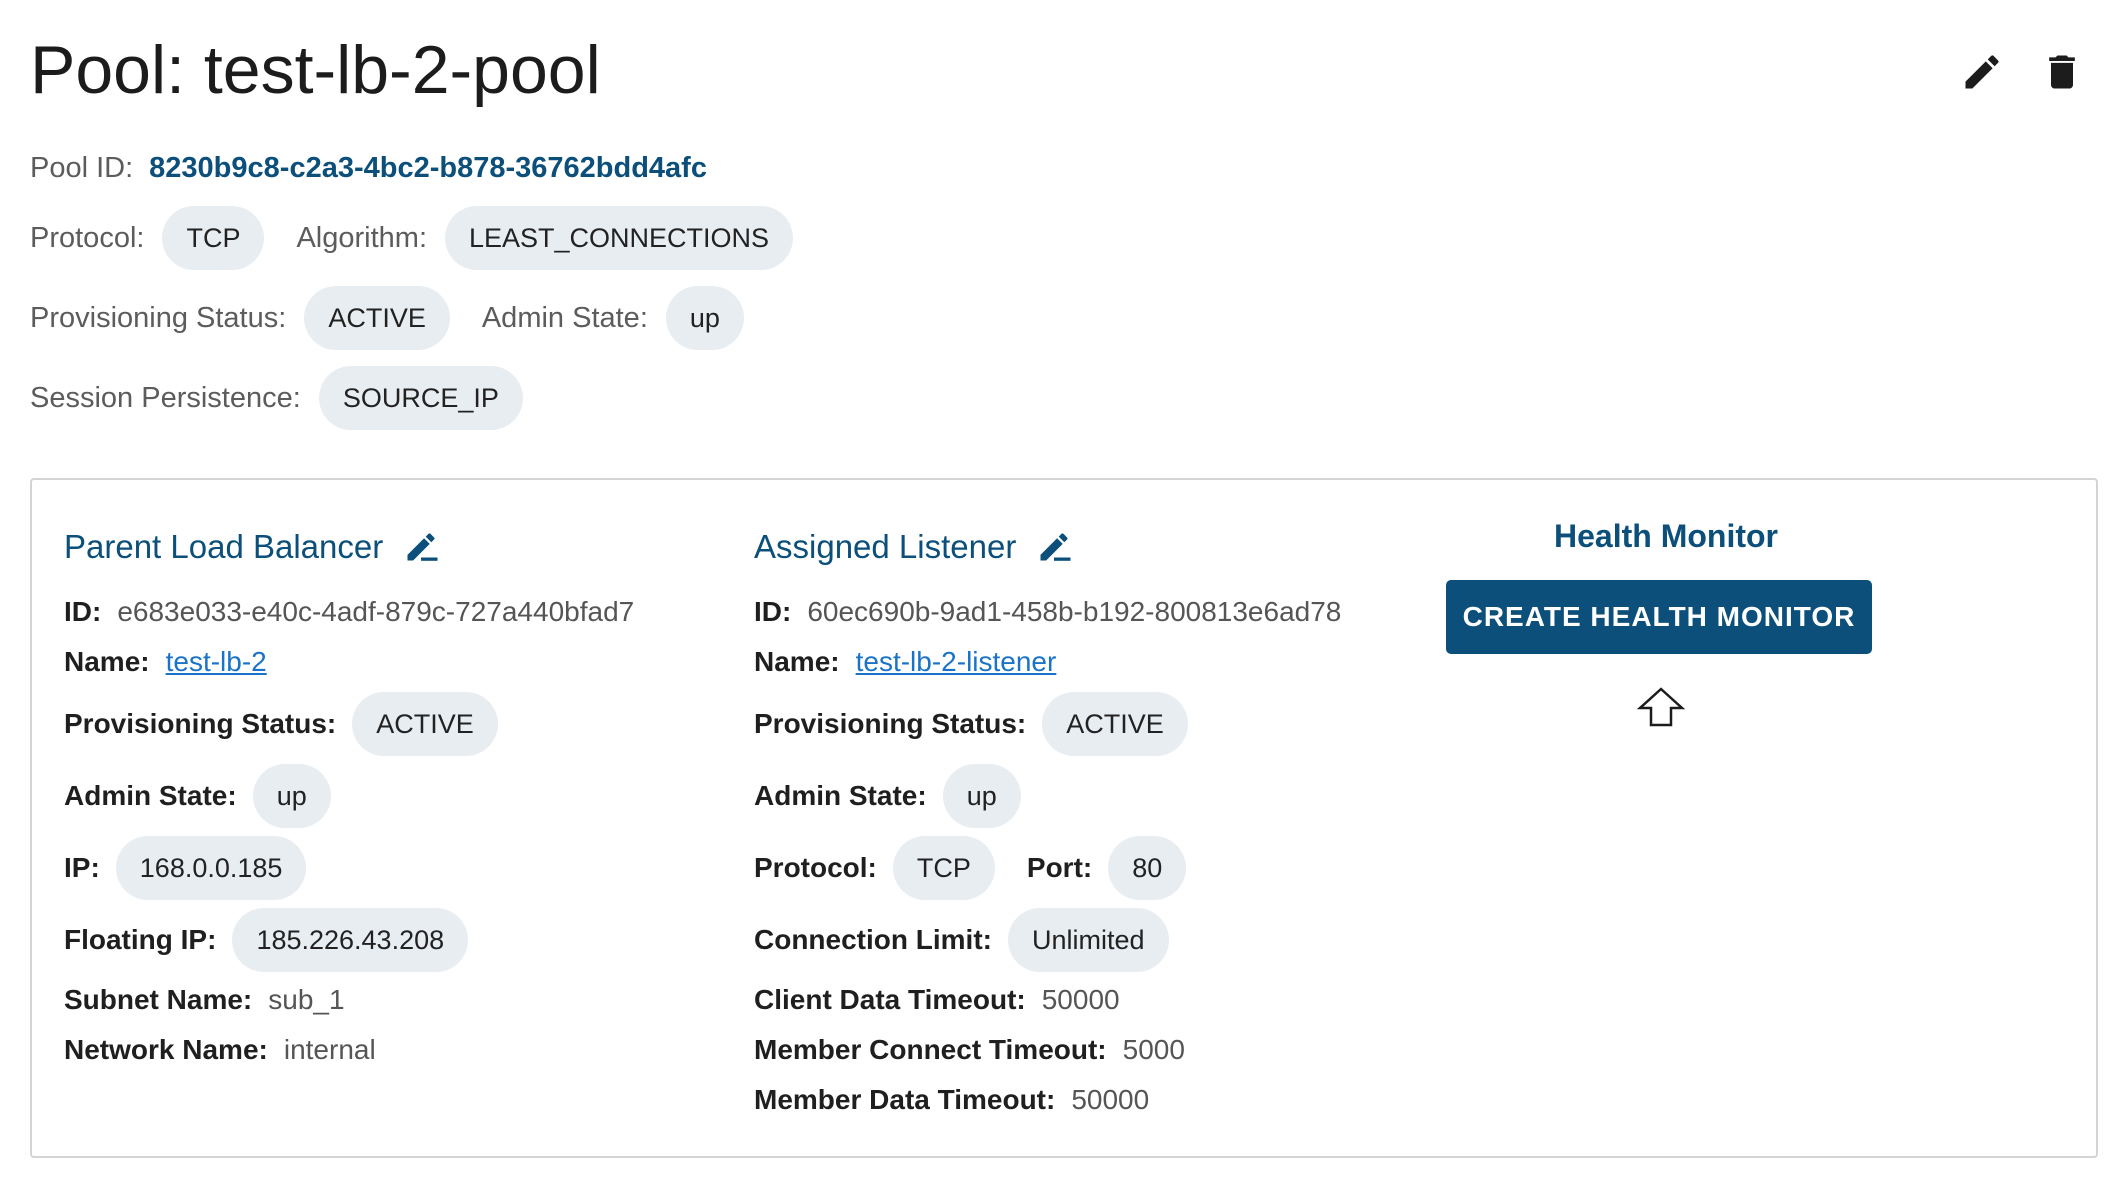  Describe the element at coordinates (943, 868) in the screenshot. I see `listener-protocol-chip: TCP` at that location.